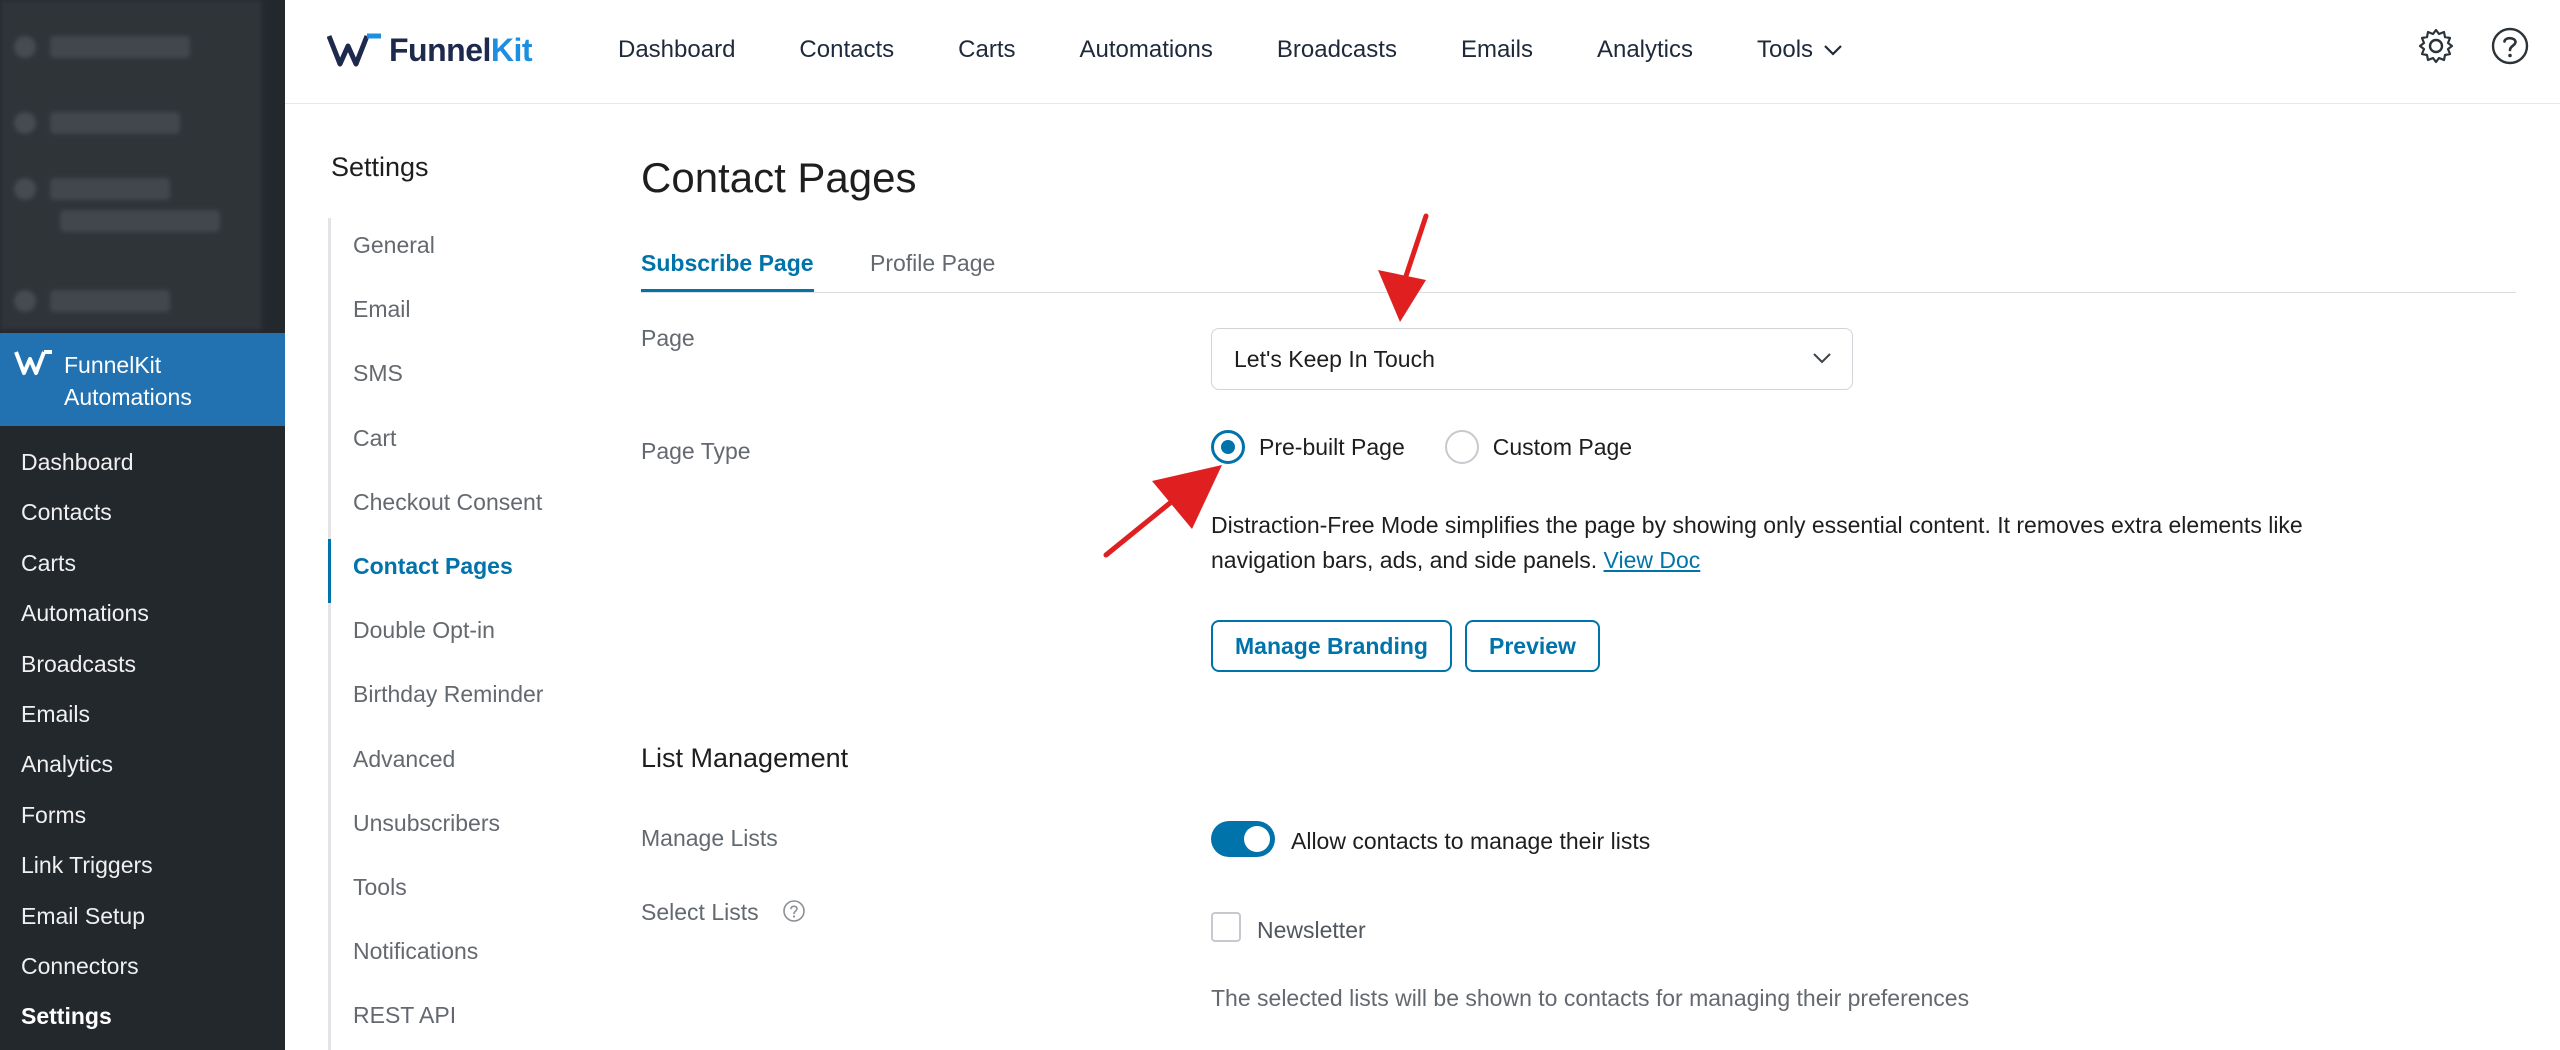 The width and height of the screenshot is (2560, 1050). What do you see at coordinates (142, 868) in the screenshot?
I see `wp-menu-link-triggers: Link Triggers` at bounding box center [142, 868].